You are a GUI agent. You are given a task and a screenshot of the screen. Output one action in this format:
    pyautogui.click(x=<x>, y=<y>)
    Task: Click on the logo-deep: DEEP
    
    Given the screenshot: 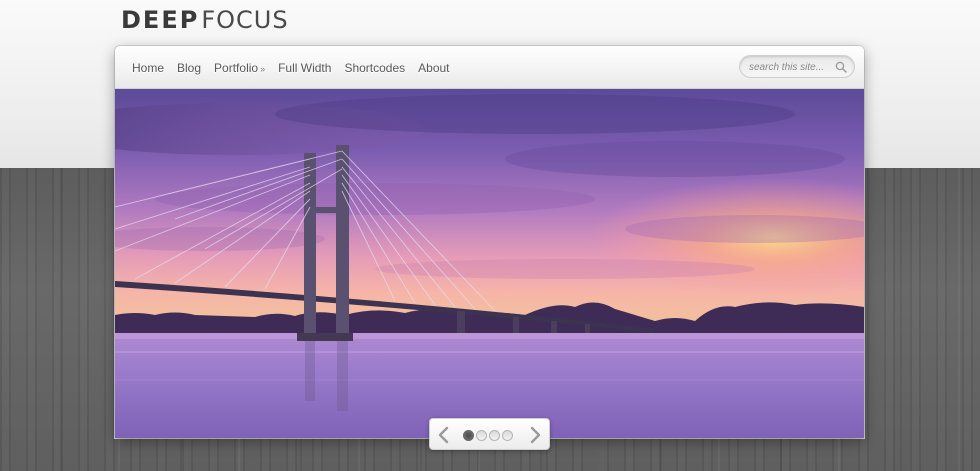 What is the action you would take?
    pyautogui.click(x=160, y=20)
    